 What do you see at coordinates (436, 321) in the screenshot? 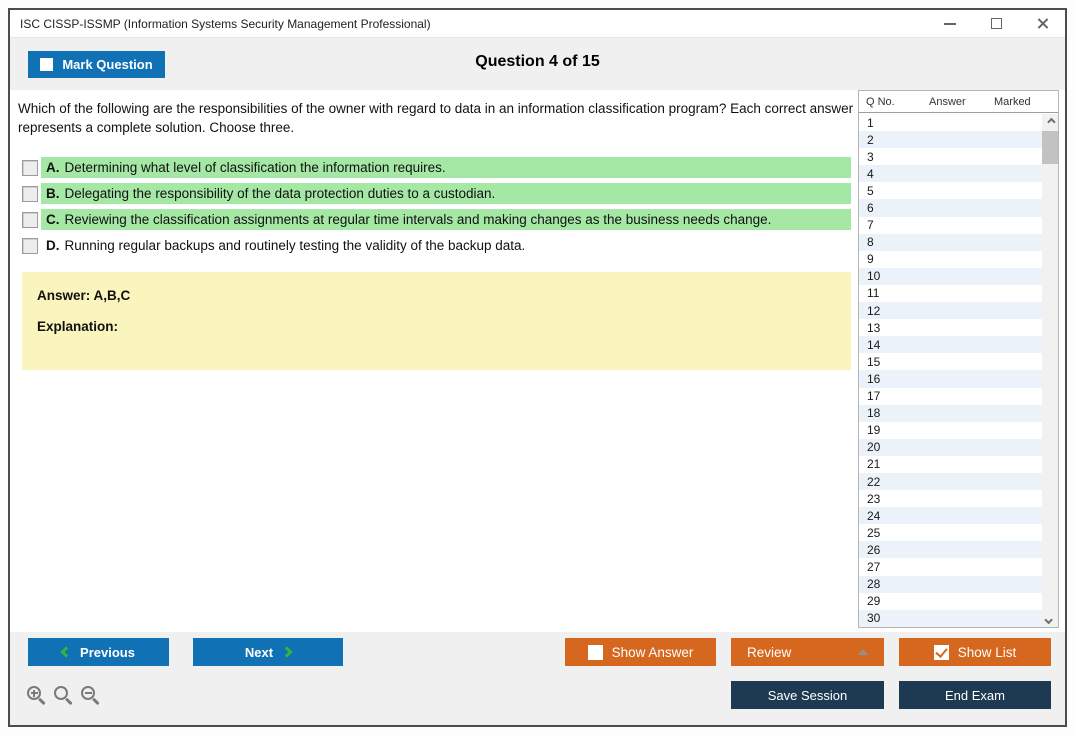
I see `answer-box: Answer: A,B,C Explanation:` at bounding box center [436, 321].